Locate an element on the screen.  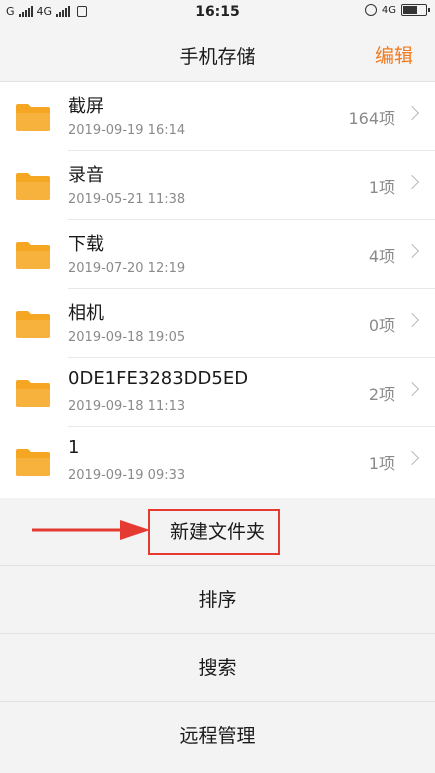
folder-date: 2019-09-19 09:33 is located at coordinates (127, 475).